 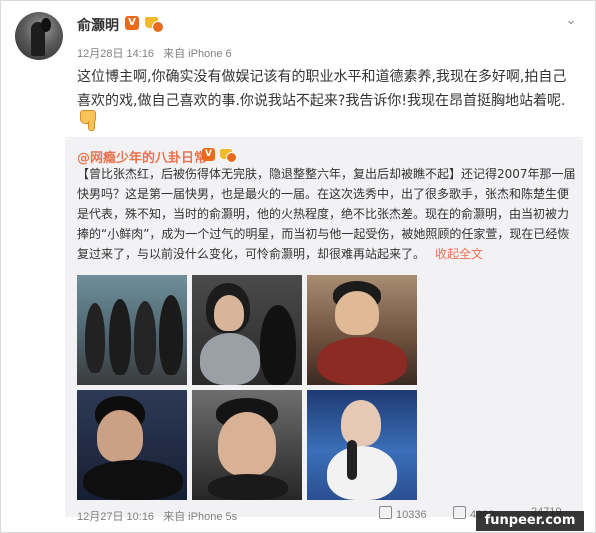 What do you see at coordinates (157, 516) in the screenshot?
I see `repost-meta: 12月27日 10:16 来自 iPhone 5s` at bounding box center [157, 516].